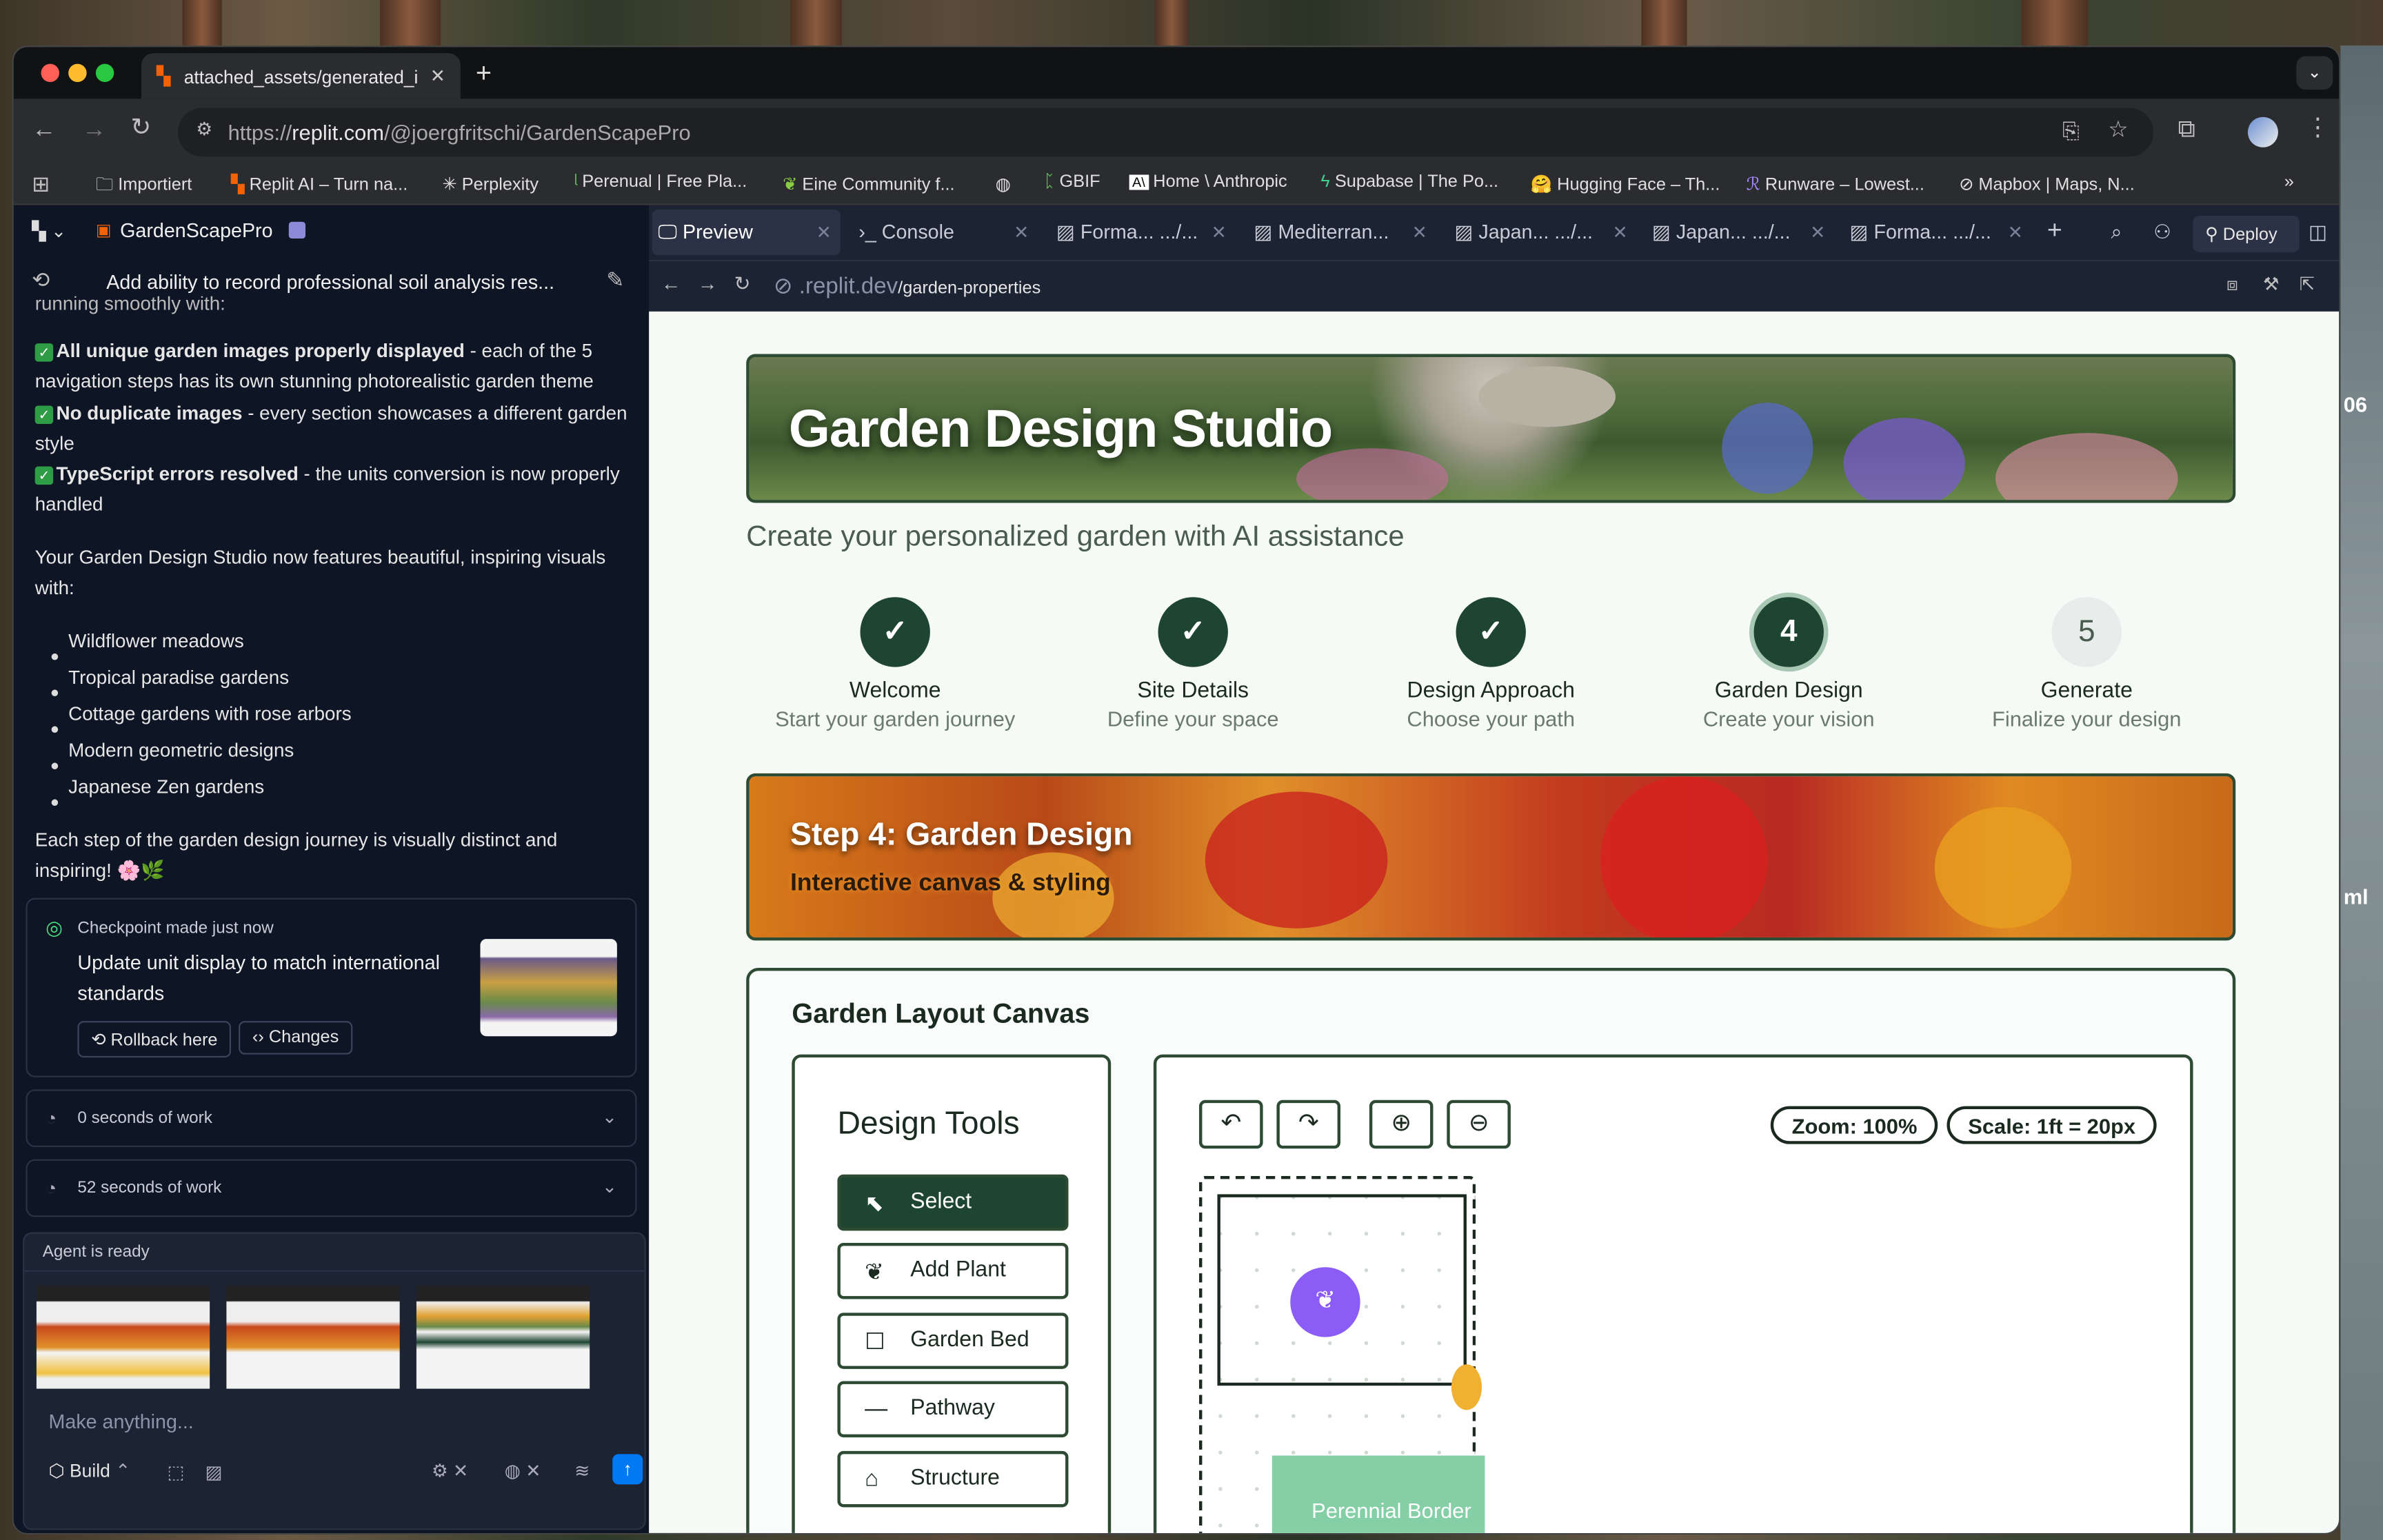 This screenshot has height=1540, width=2383. I want to click on bookmark-star-icon: ☆, so click(2118, 130).